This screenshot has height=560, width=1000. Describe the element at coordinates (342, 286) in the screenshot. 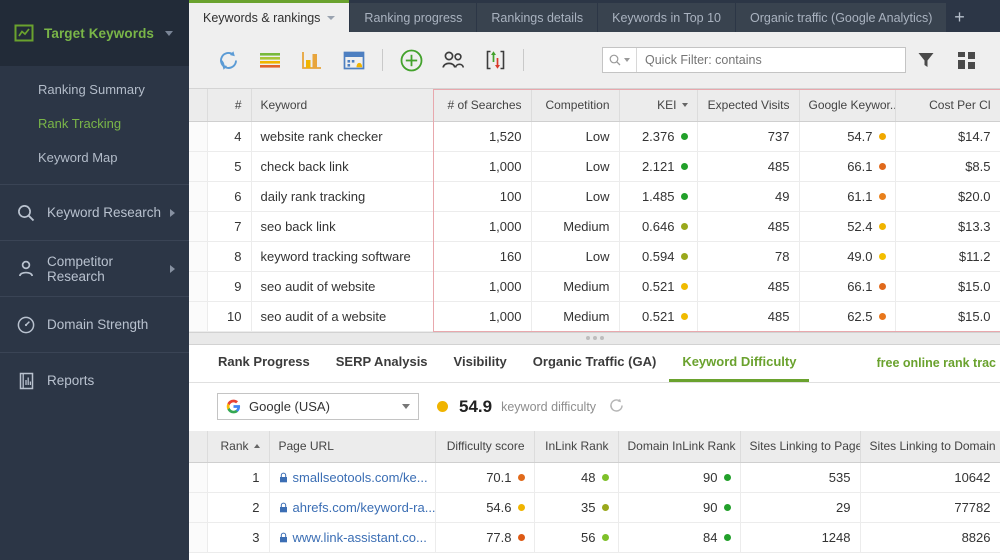

I see `cell-keyword: seo audit of website` at that location.